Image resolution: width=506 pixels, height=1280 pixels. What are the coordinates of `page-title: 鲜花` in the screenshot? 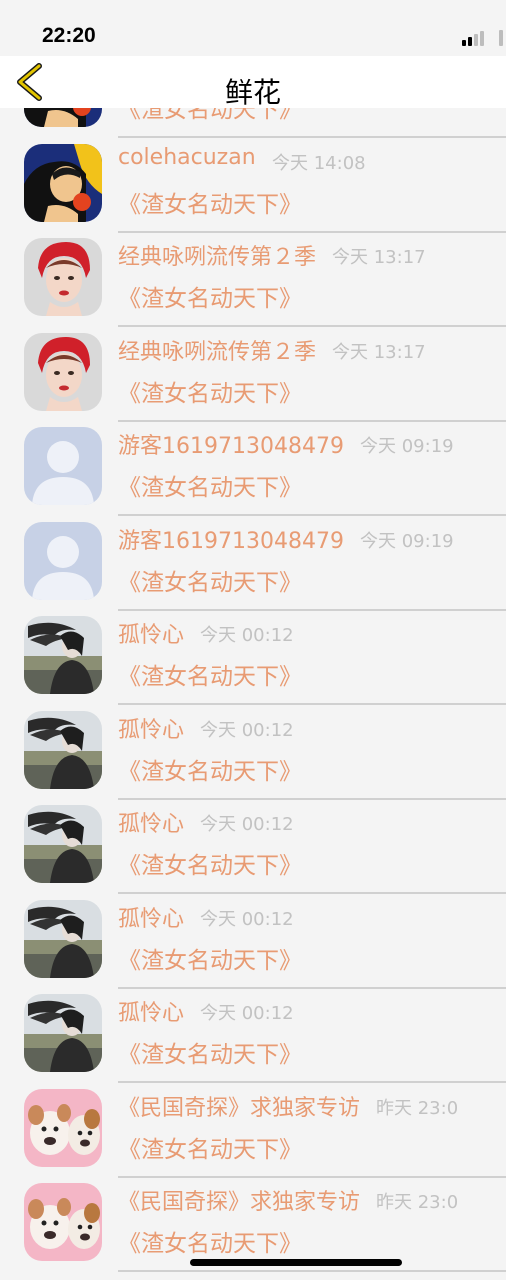 It's located at (252, 92).